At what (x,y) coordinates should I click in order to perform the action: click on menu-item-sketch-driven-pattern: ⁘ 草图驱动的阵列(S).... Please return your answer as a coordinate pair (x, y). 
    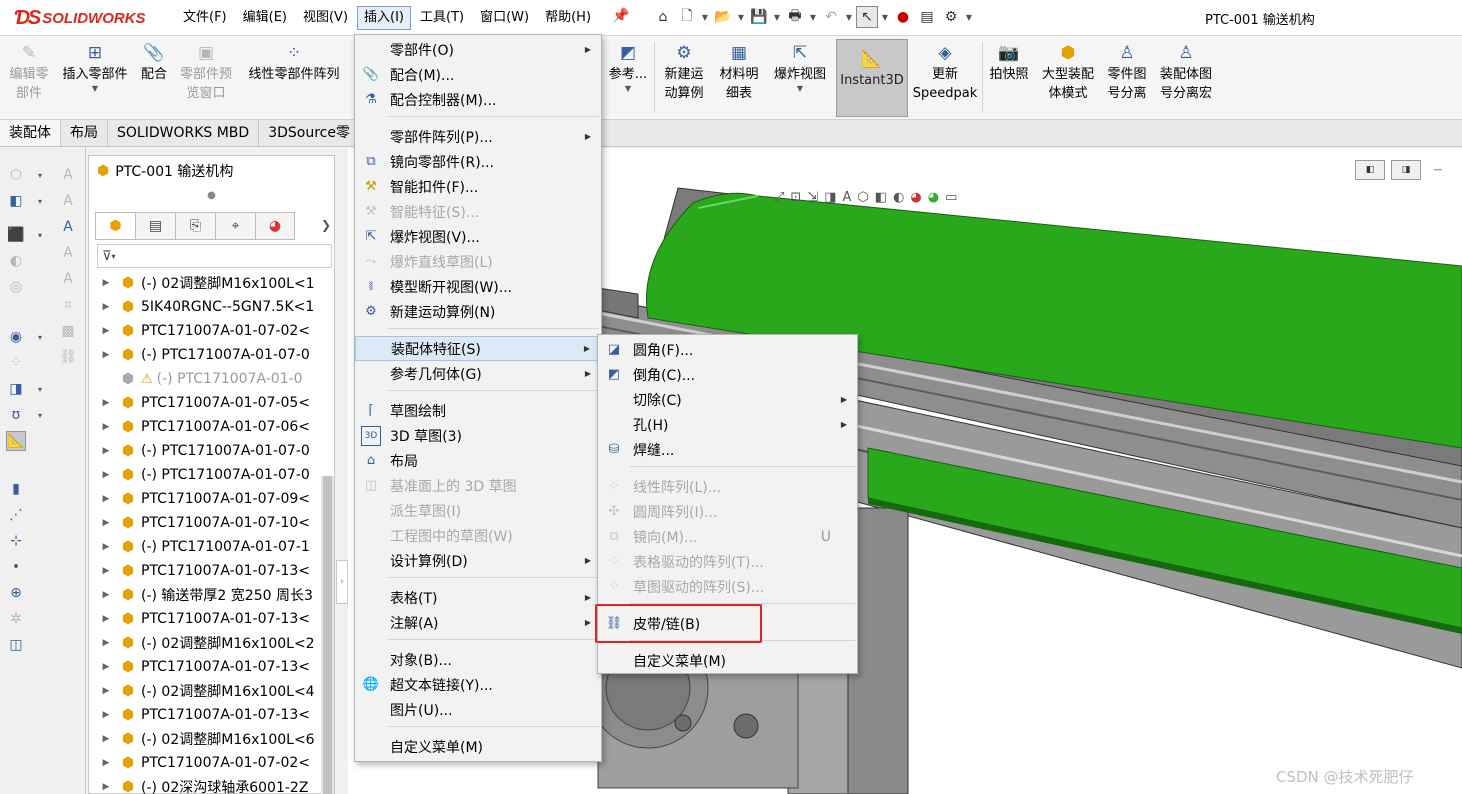
    Looking at the image, I should click on (727, 586).